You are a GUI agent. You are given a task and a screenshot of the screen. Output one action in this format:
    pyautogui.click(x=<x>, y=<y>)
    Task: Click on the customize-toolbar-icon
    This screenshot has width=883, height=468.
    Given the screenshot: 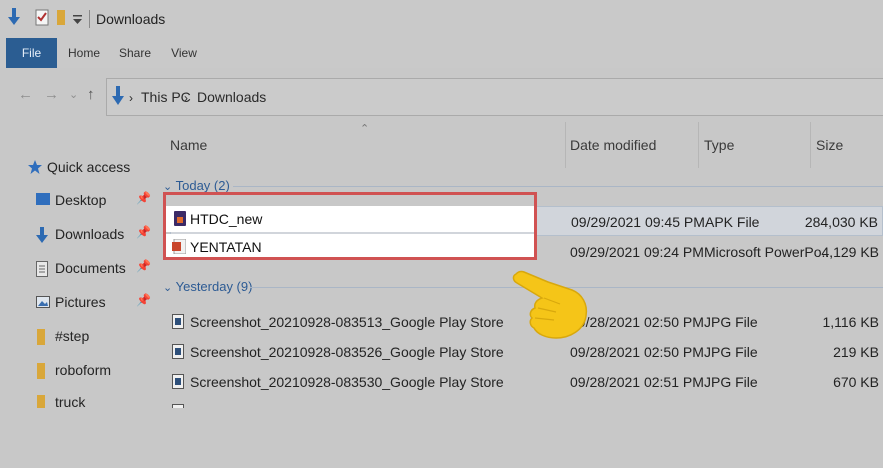 What is the action you would take?
    pyautogui.click(x=77, y=21)
    